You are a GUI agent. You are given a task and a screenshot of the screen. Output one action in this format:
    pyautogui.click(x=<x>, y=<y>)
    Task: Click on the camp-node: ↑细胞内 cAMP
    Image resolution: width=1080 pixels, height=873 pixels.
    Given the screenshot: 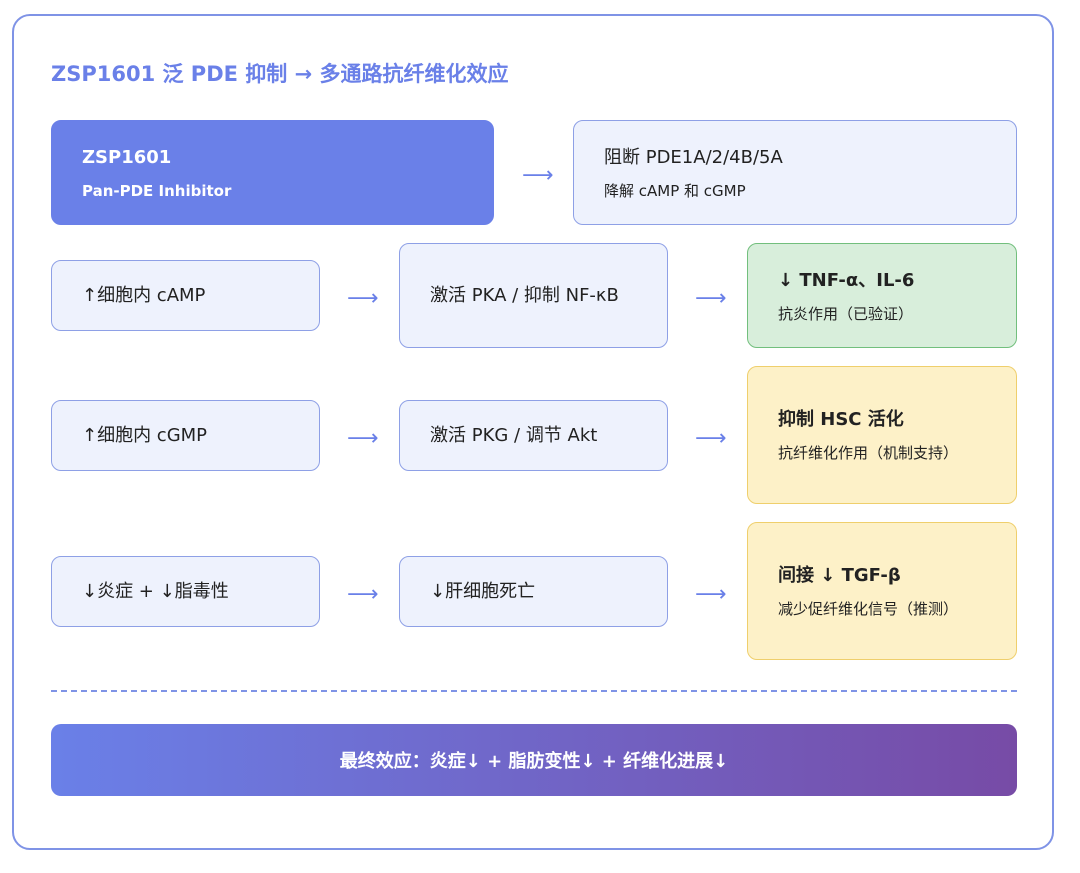 What is the action you would take?
    pyautogui.click(x=185, y=295)
    